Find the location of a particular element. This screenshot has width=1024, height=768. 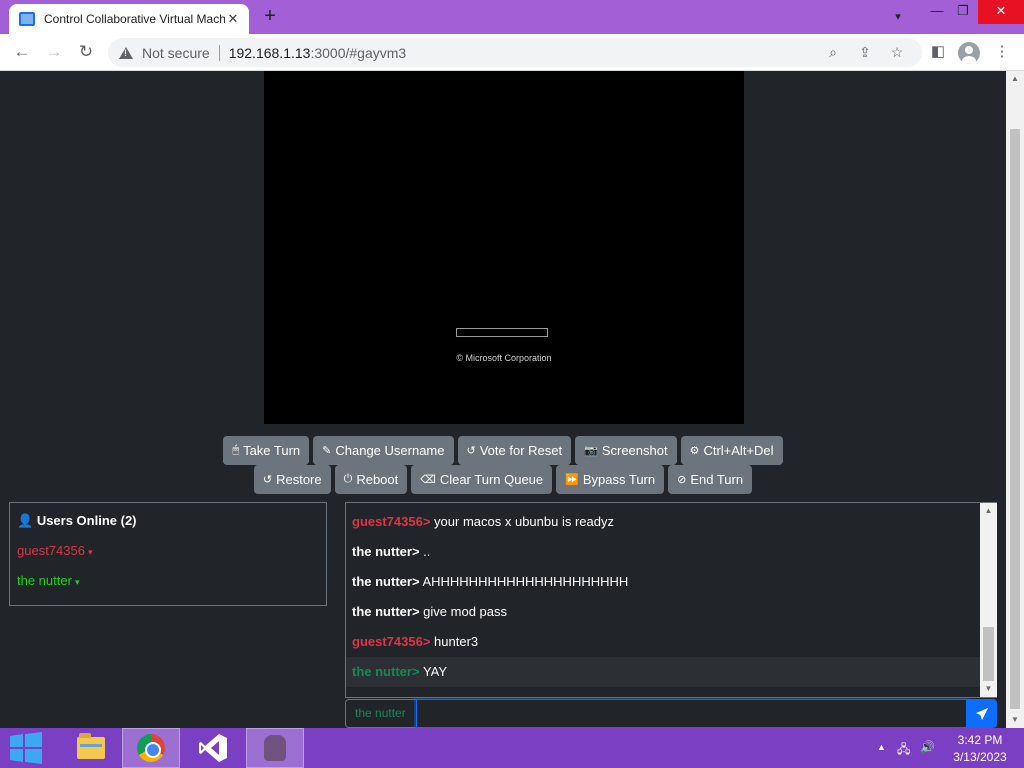

gear-icon: ⚙ is located at coordinates (694, 451).